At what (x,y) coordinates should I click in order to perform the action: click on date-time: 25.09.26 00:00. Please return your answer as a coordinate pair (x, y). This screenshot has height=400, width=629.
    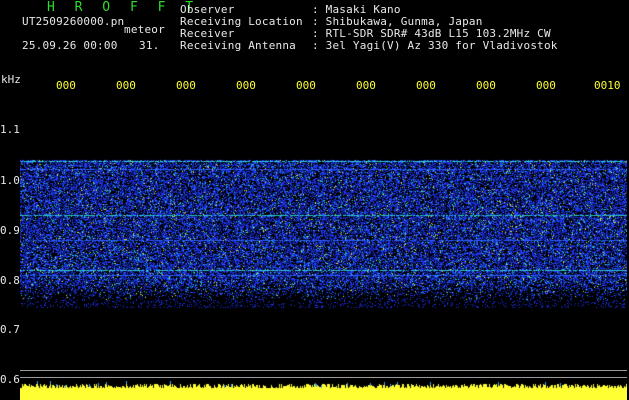
    Looking at the image, I should click on (70, 45).